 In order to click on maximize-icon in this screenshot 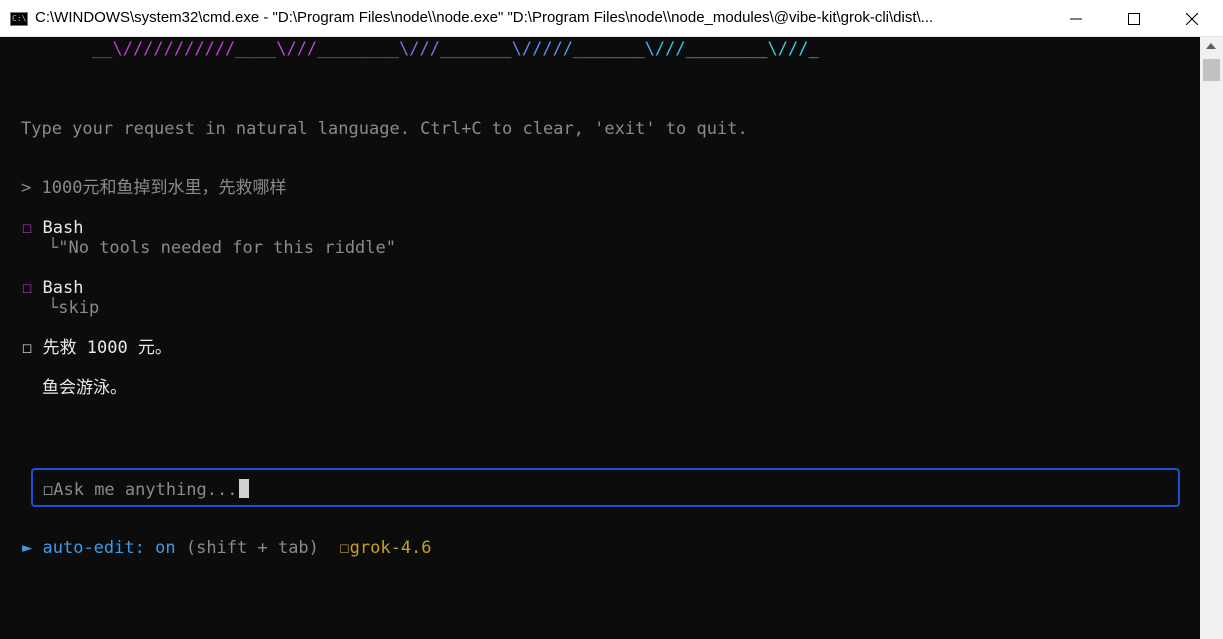, I will do `click(1134, 18)`.